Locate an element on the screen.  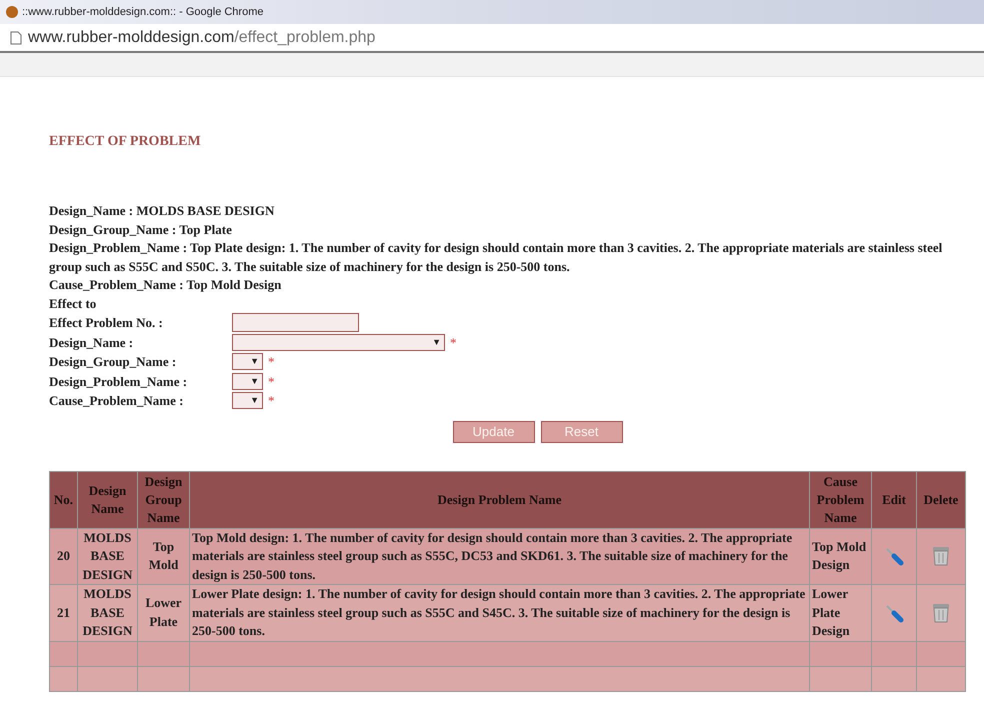
field-label: Effect Problem No. : is located at coordinates (106, 323).